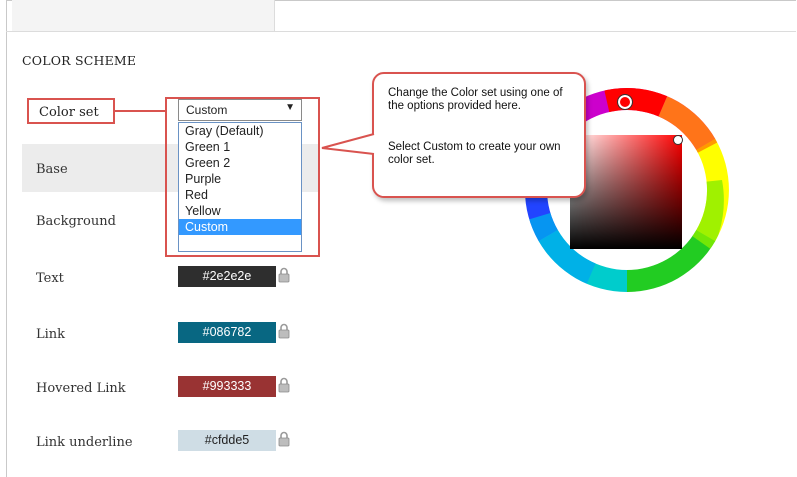 Image resolution: width=797 pixels, height=477 pixels. I want to click on option-gray-default: Gray (Default), so click(240, 131).